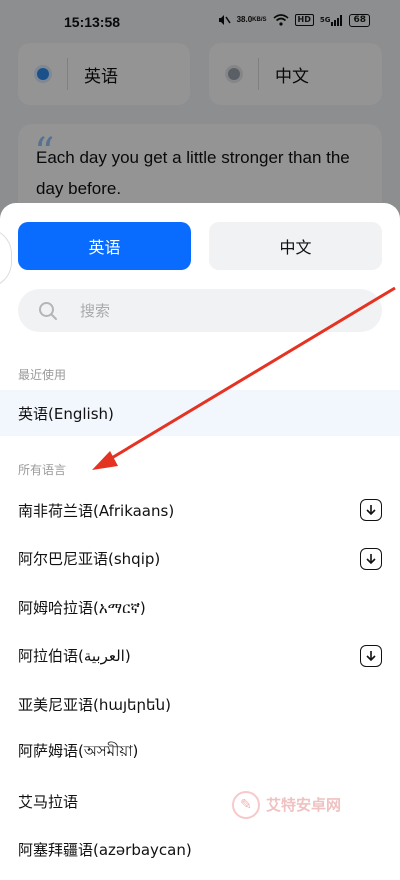 The height and width of the screenshot is (880, 400). I want to click on language-label: 阿姆哈拉语(አማርኛ), so click(82, 607).